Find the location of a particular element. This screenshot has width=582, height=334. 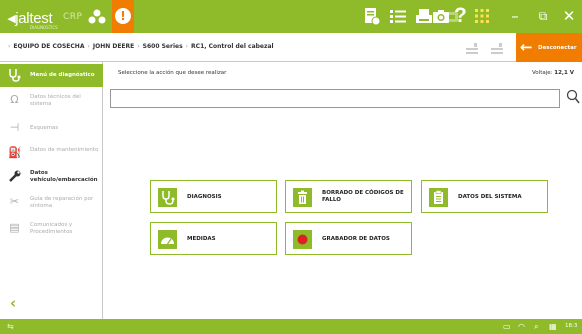

breadcrumb-item: S600 Series is located at coordinates (163, 46).